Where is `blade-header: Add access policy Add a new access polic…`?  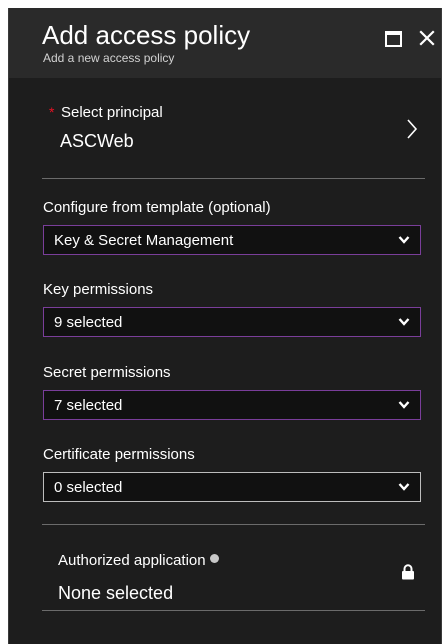 blade-header: Add access policy Add a new access polic… is located at coordinates (225, 43).